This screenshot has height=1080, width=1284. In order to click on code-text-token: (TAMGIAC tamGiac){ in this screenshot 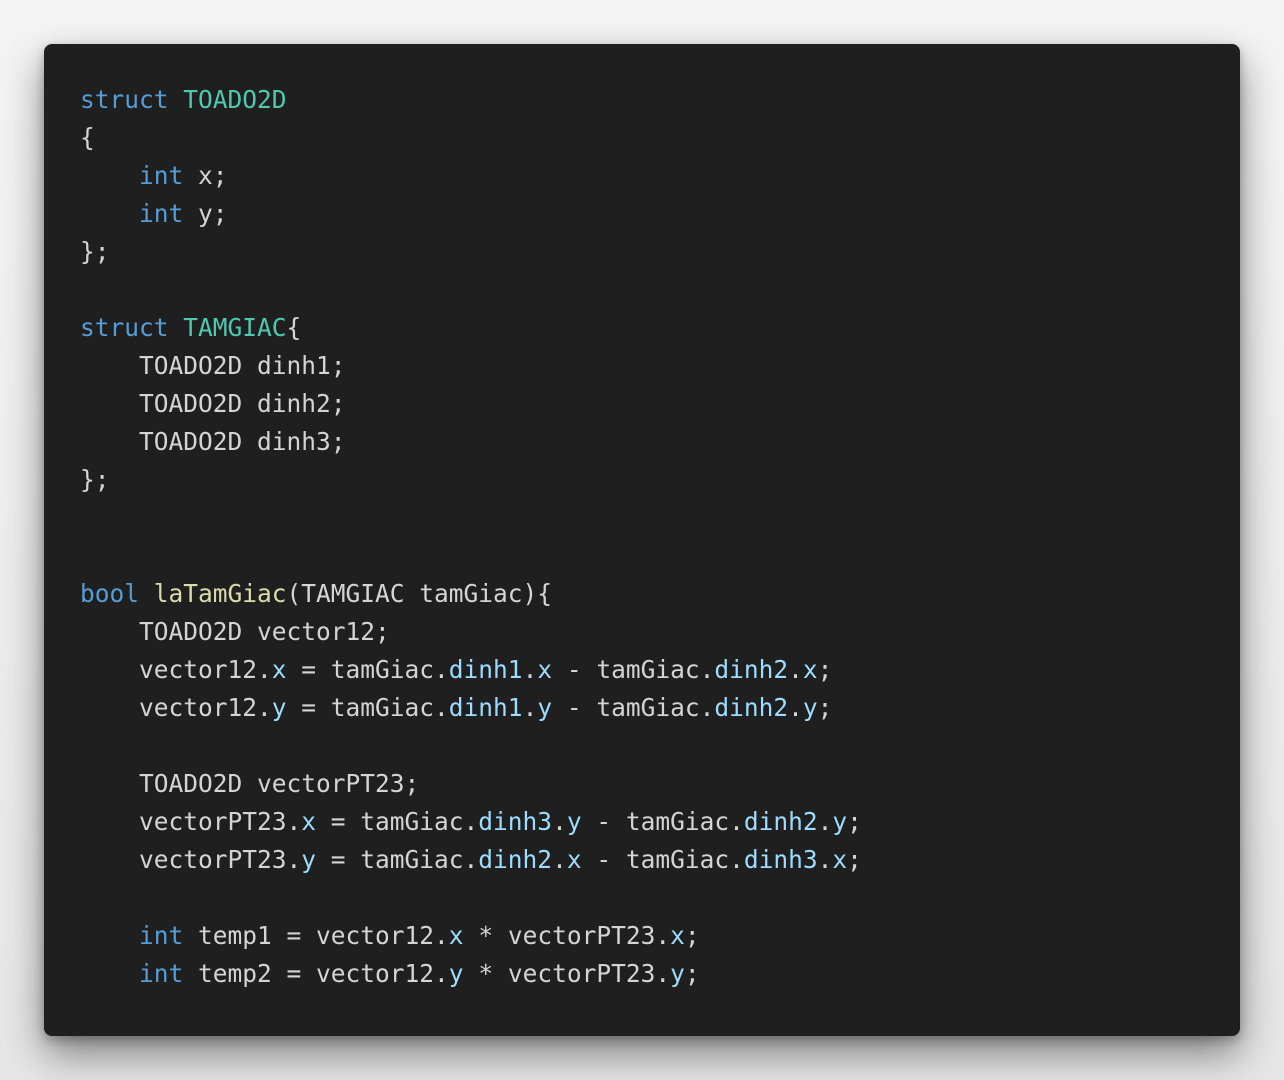, I will do `click(419, 593)`.